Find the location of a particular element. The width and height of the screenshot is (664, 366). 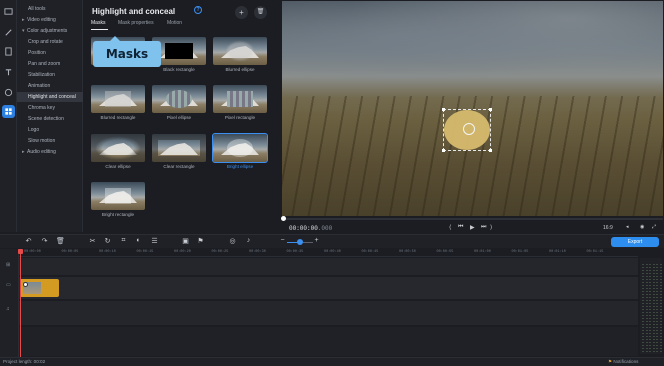

sidebar-item-highlight-and-conceal: Highlight and conceal is located at coordinates (50, 97).